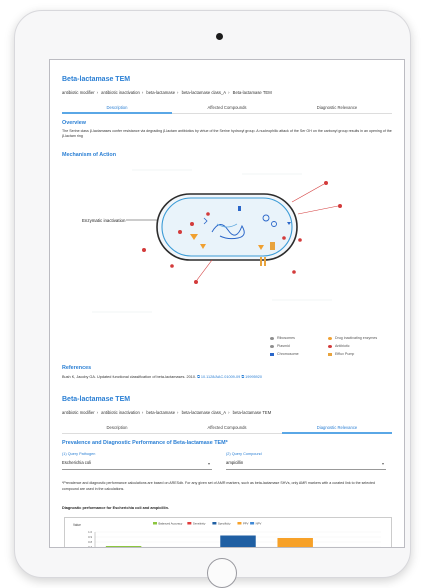 The image size is (421, 588). I want to click on y-axis-label: Value, so click(77, 525).